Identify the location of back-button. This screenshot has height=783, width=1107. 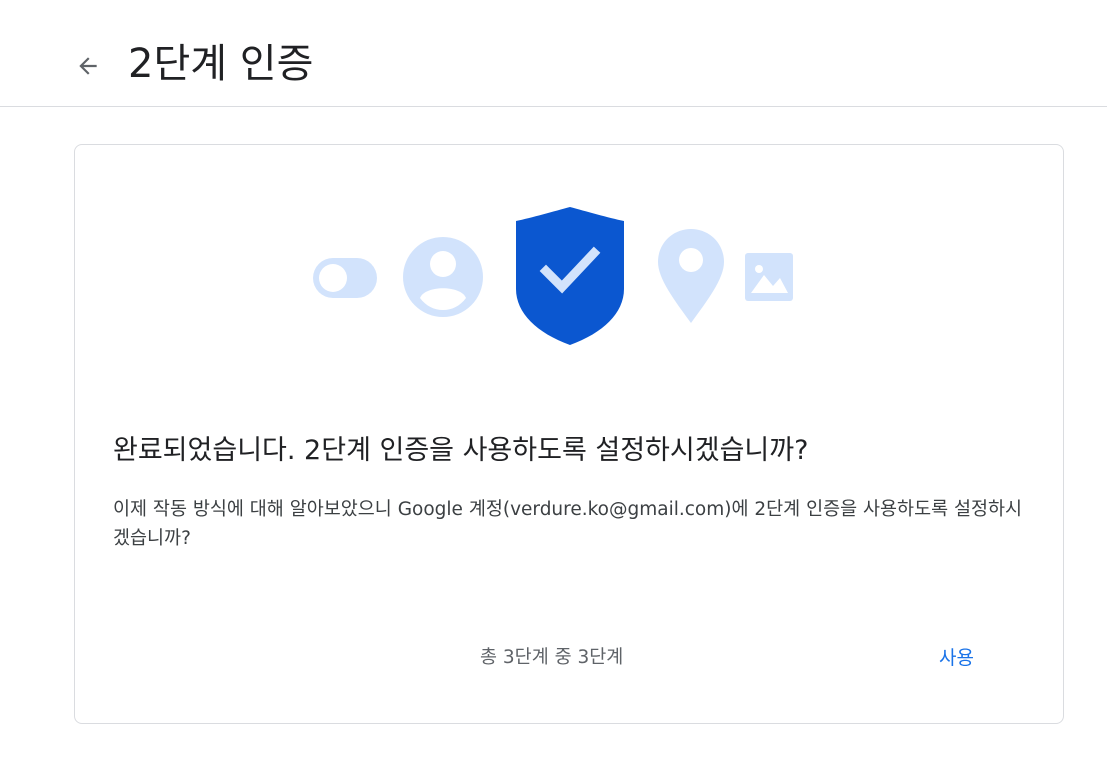
(88, 66).